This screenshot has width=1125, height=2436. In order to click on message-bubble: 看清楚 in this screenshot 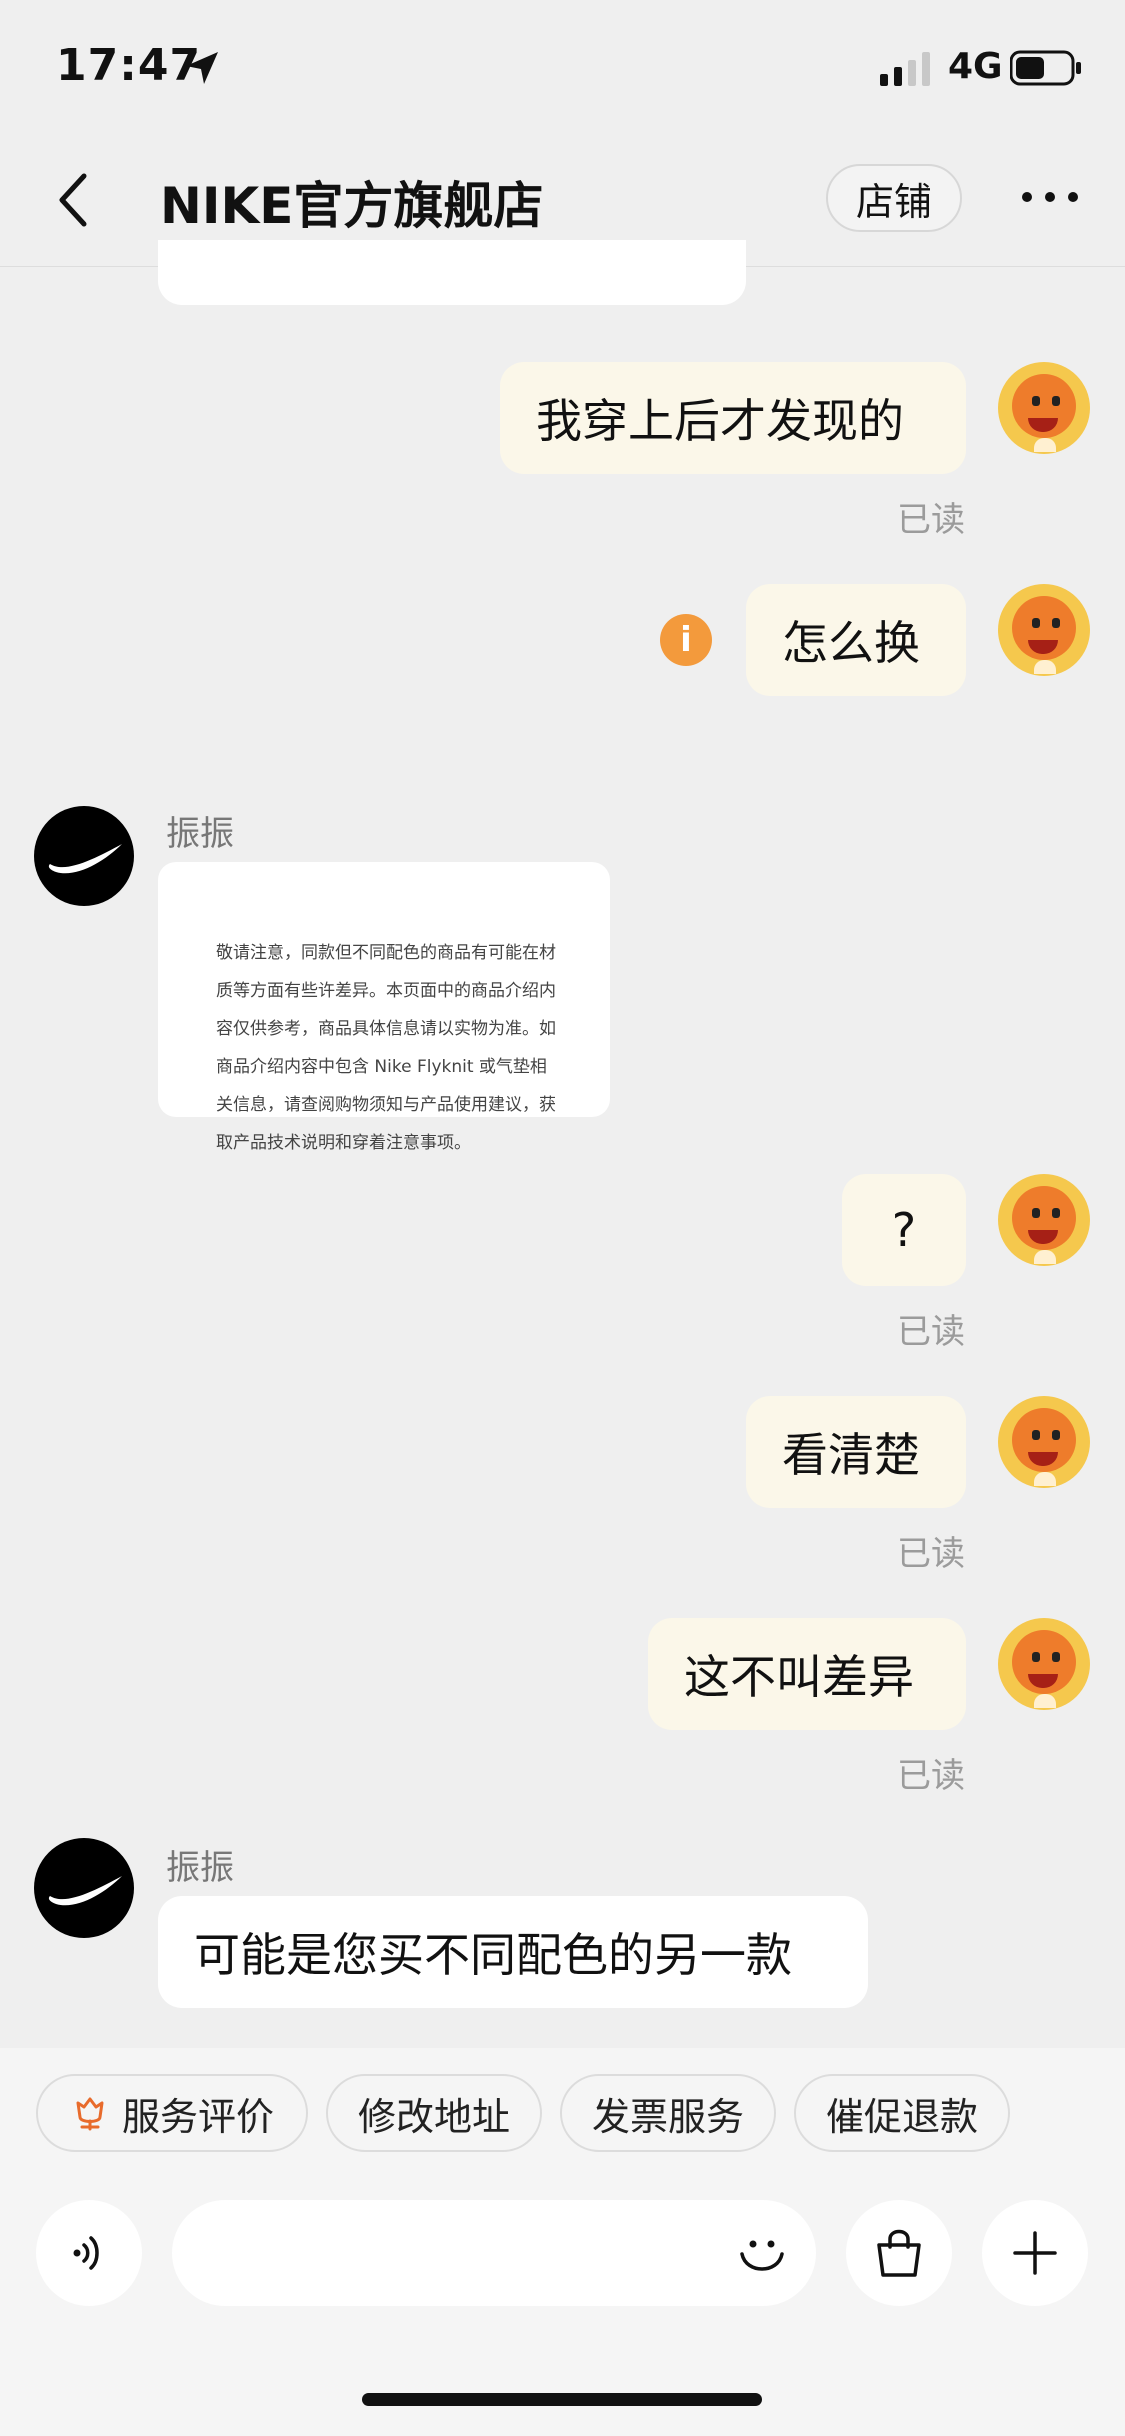, I will do `click(856, 1452)`.